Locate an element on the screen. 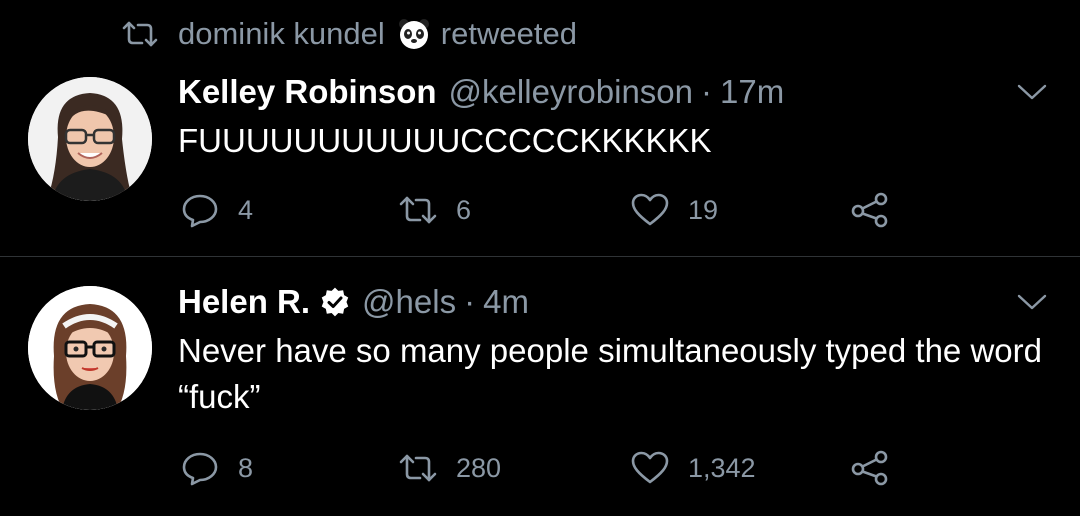 The height and width of the screenshot is (516, 1080). author-name: Kelley Robinson is located at coordinates (307, 92).